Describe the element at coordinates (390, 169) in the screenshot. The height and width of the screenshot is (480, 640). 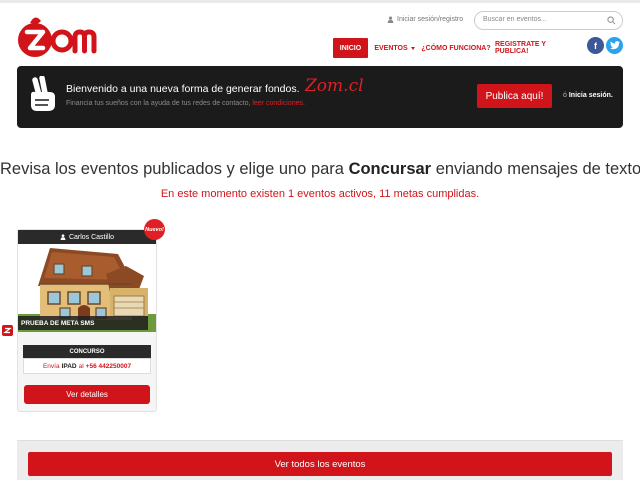
I see `headline-bold: Concursar` at that location.